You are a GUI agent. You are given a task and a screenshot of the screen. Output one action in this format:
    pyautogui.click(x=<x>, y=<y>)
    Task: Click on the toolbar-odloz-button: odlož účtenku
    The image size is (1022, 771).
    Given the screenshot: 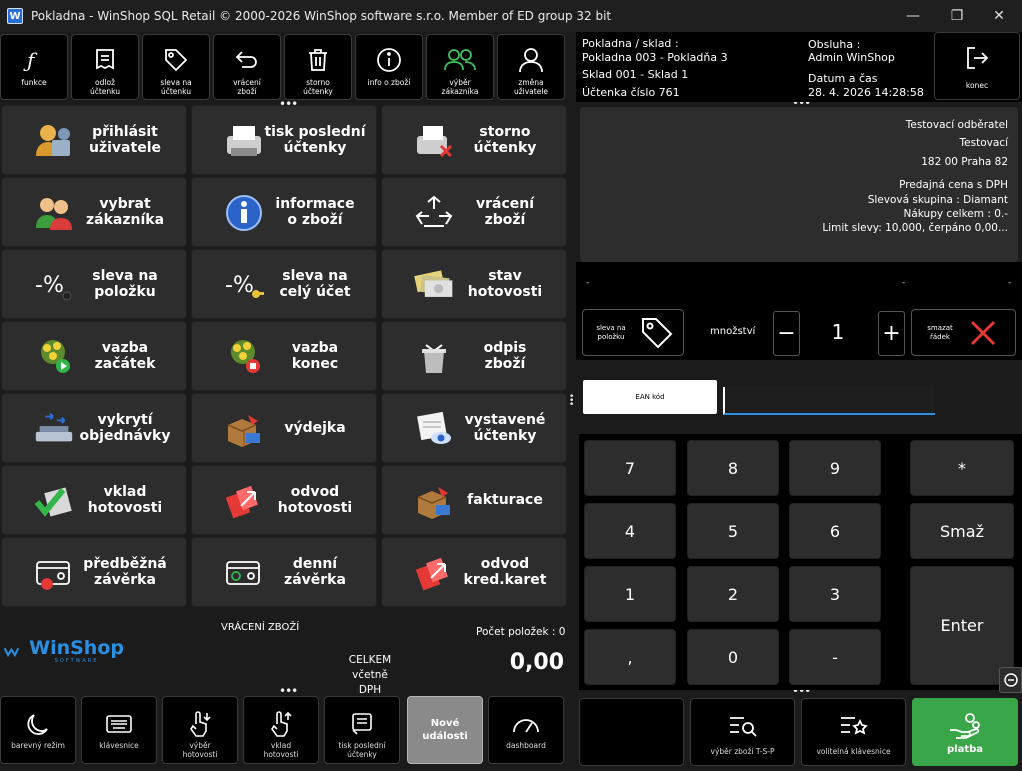 What is the action you would take?
    pyautogui.click(x=105, y=67)
    